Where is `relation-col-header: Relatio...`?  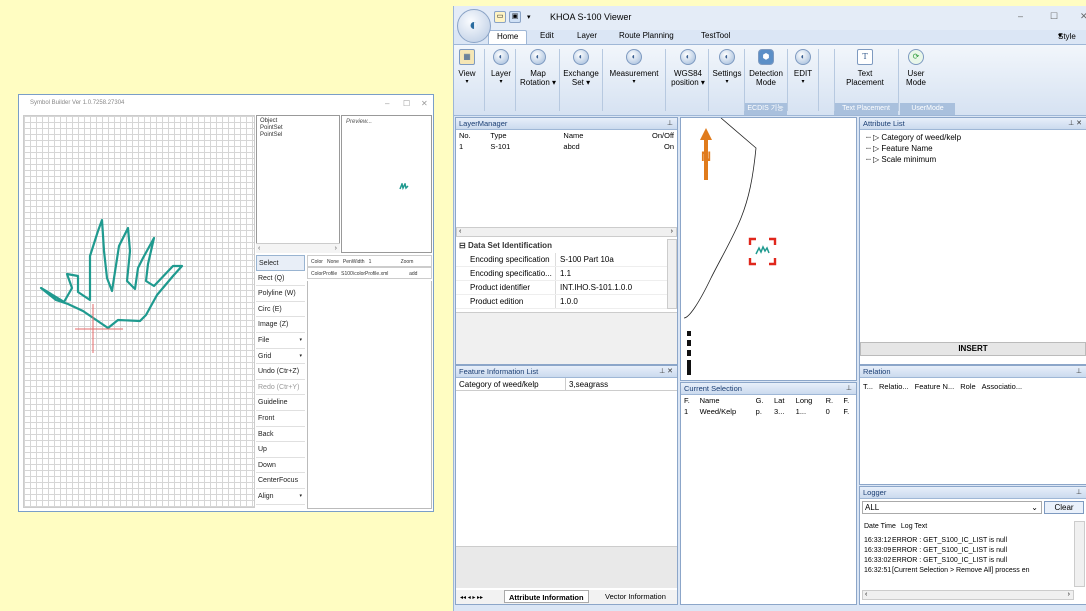 relation-col-header: Relatio... is located at coordinates (894, 386).